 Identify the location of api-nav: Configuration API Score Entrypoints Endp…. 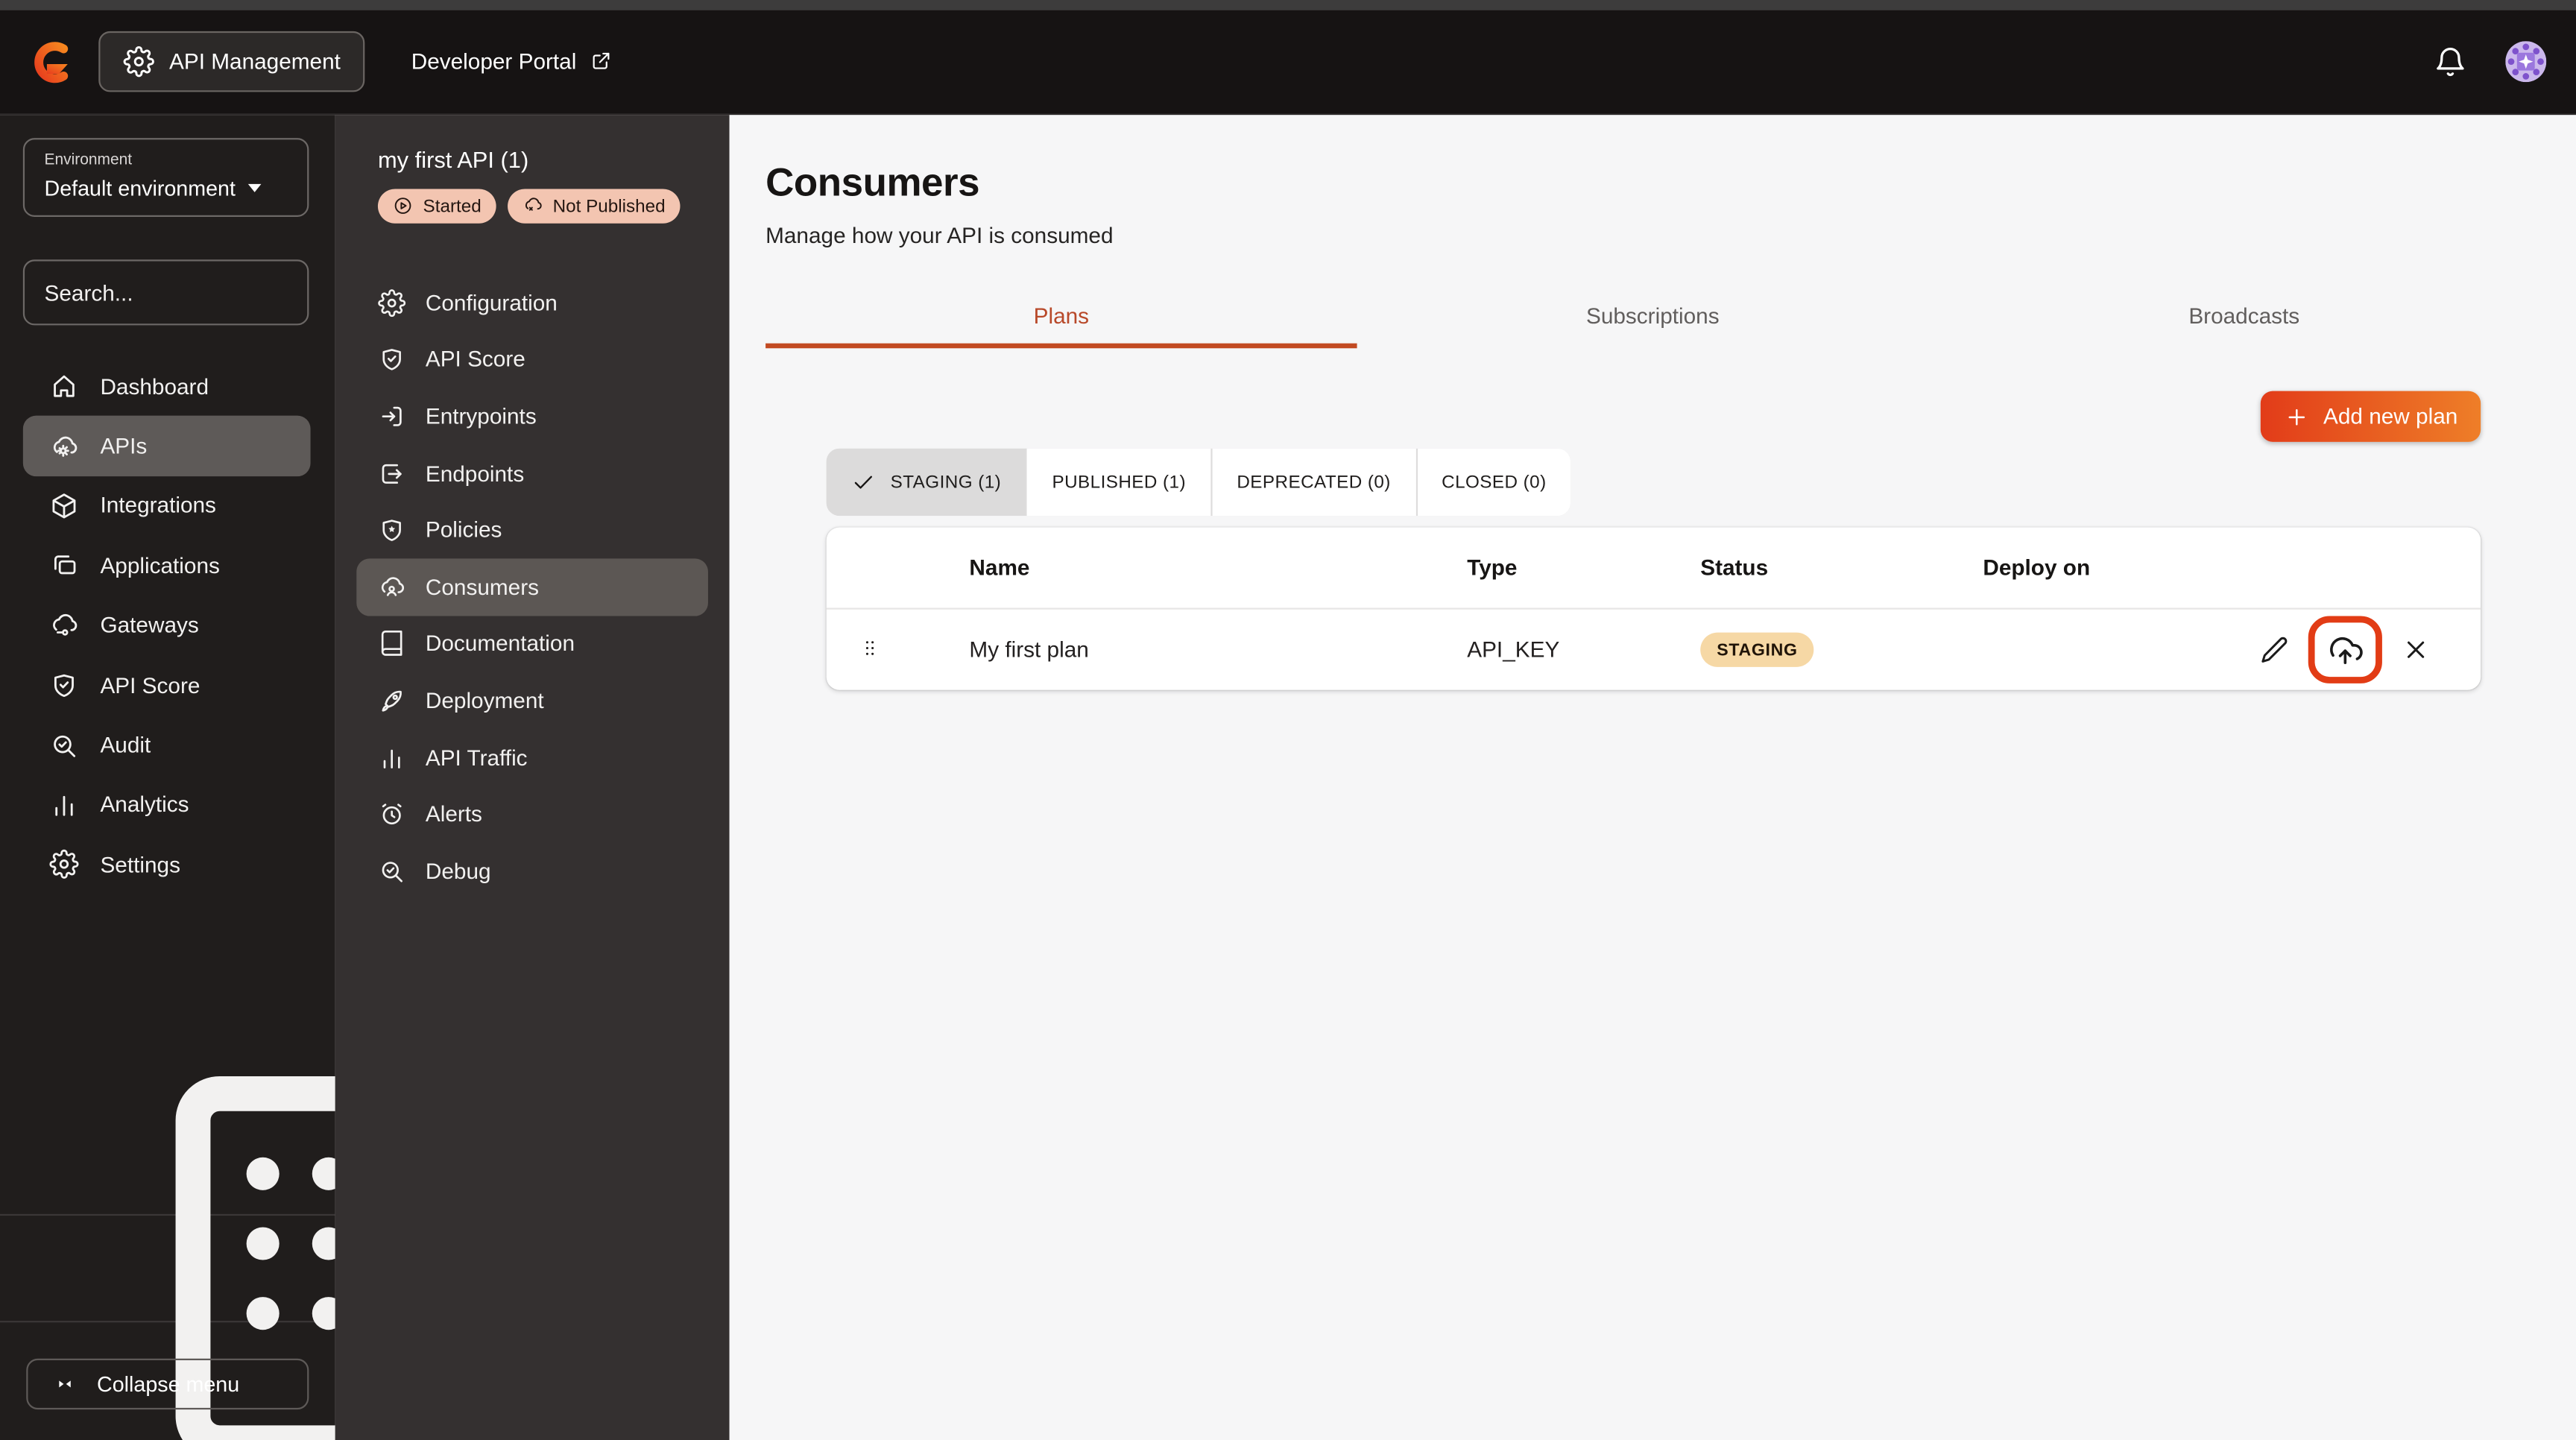
(532, 587).